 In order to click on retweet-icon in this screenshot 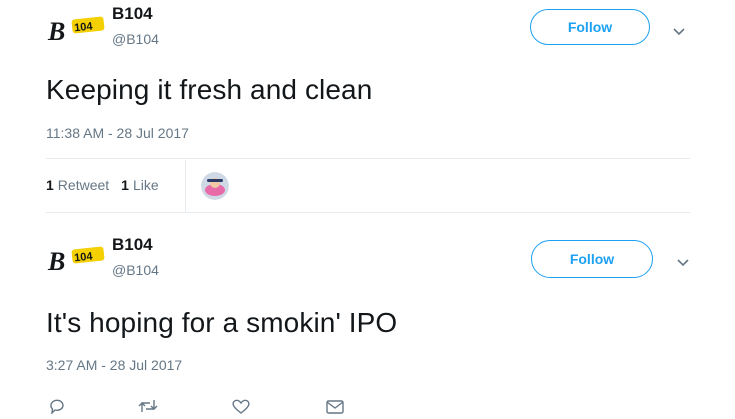, I will do `click(147, 406)`.